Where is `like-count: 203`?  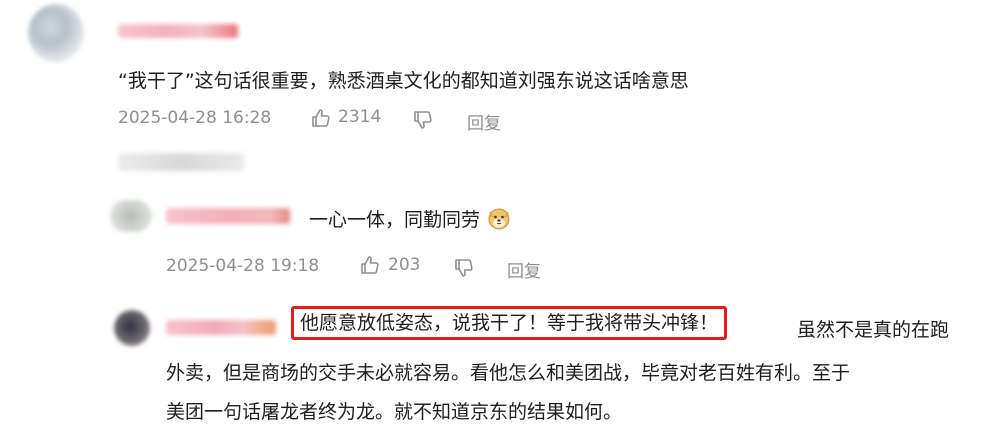 like-count: 203 is located at coordinates (404, 265).